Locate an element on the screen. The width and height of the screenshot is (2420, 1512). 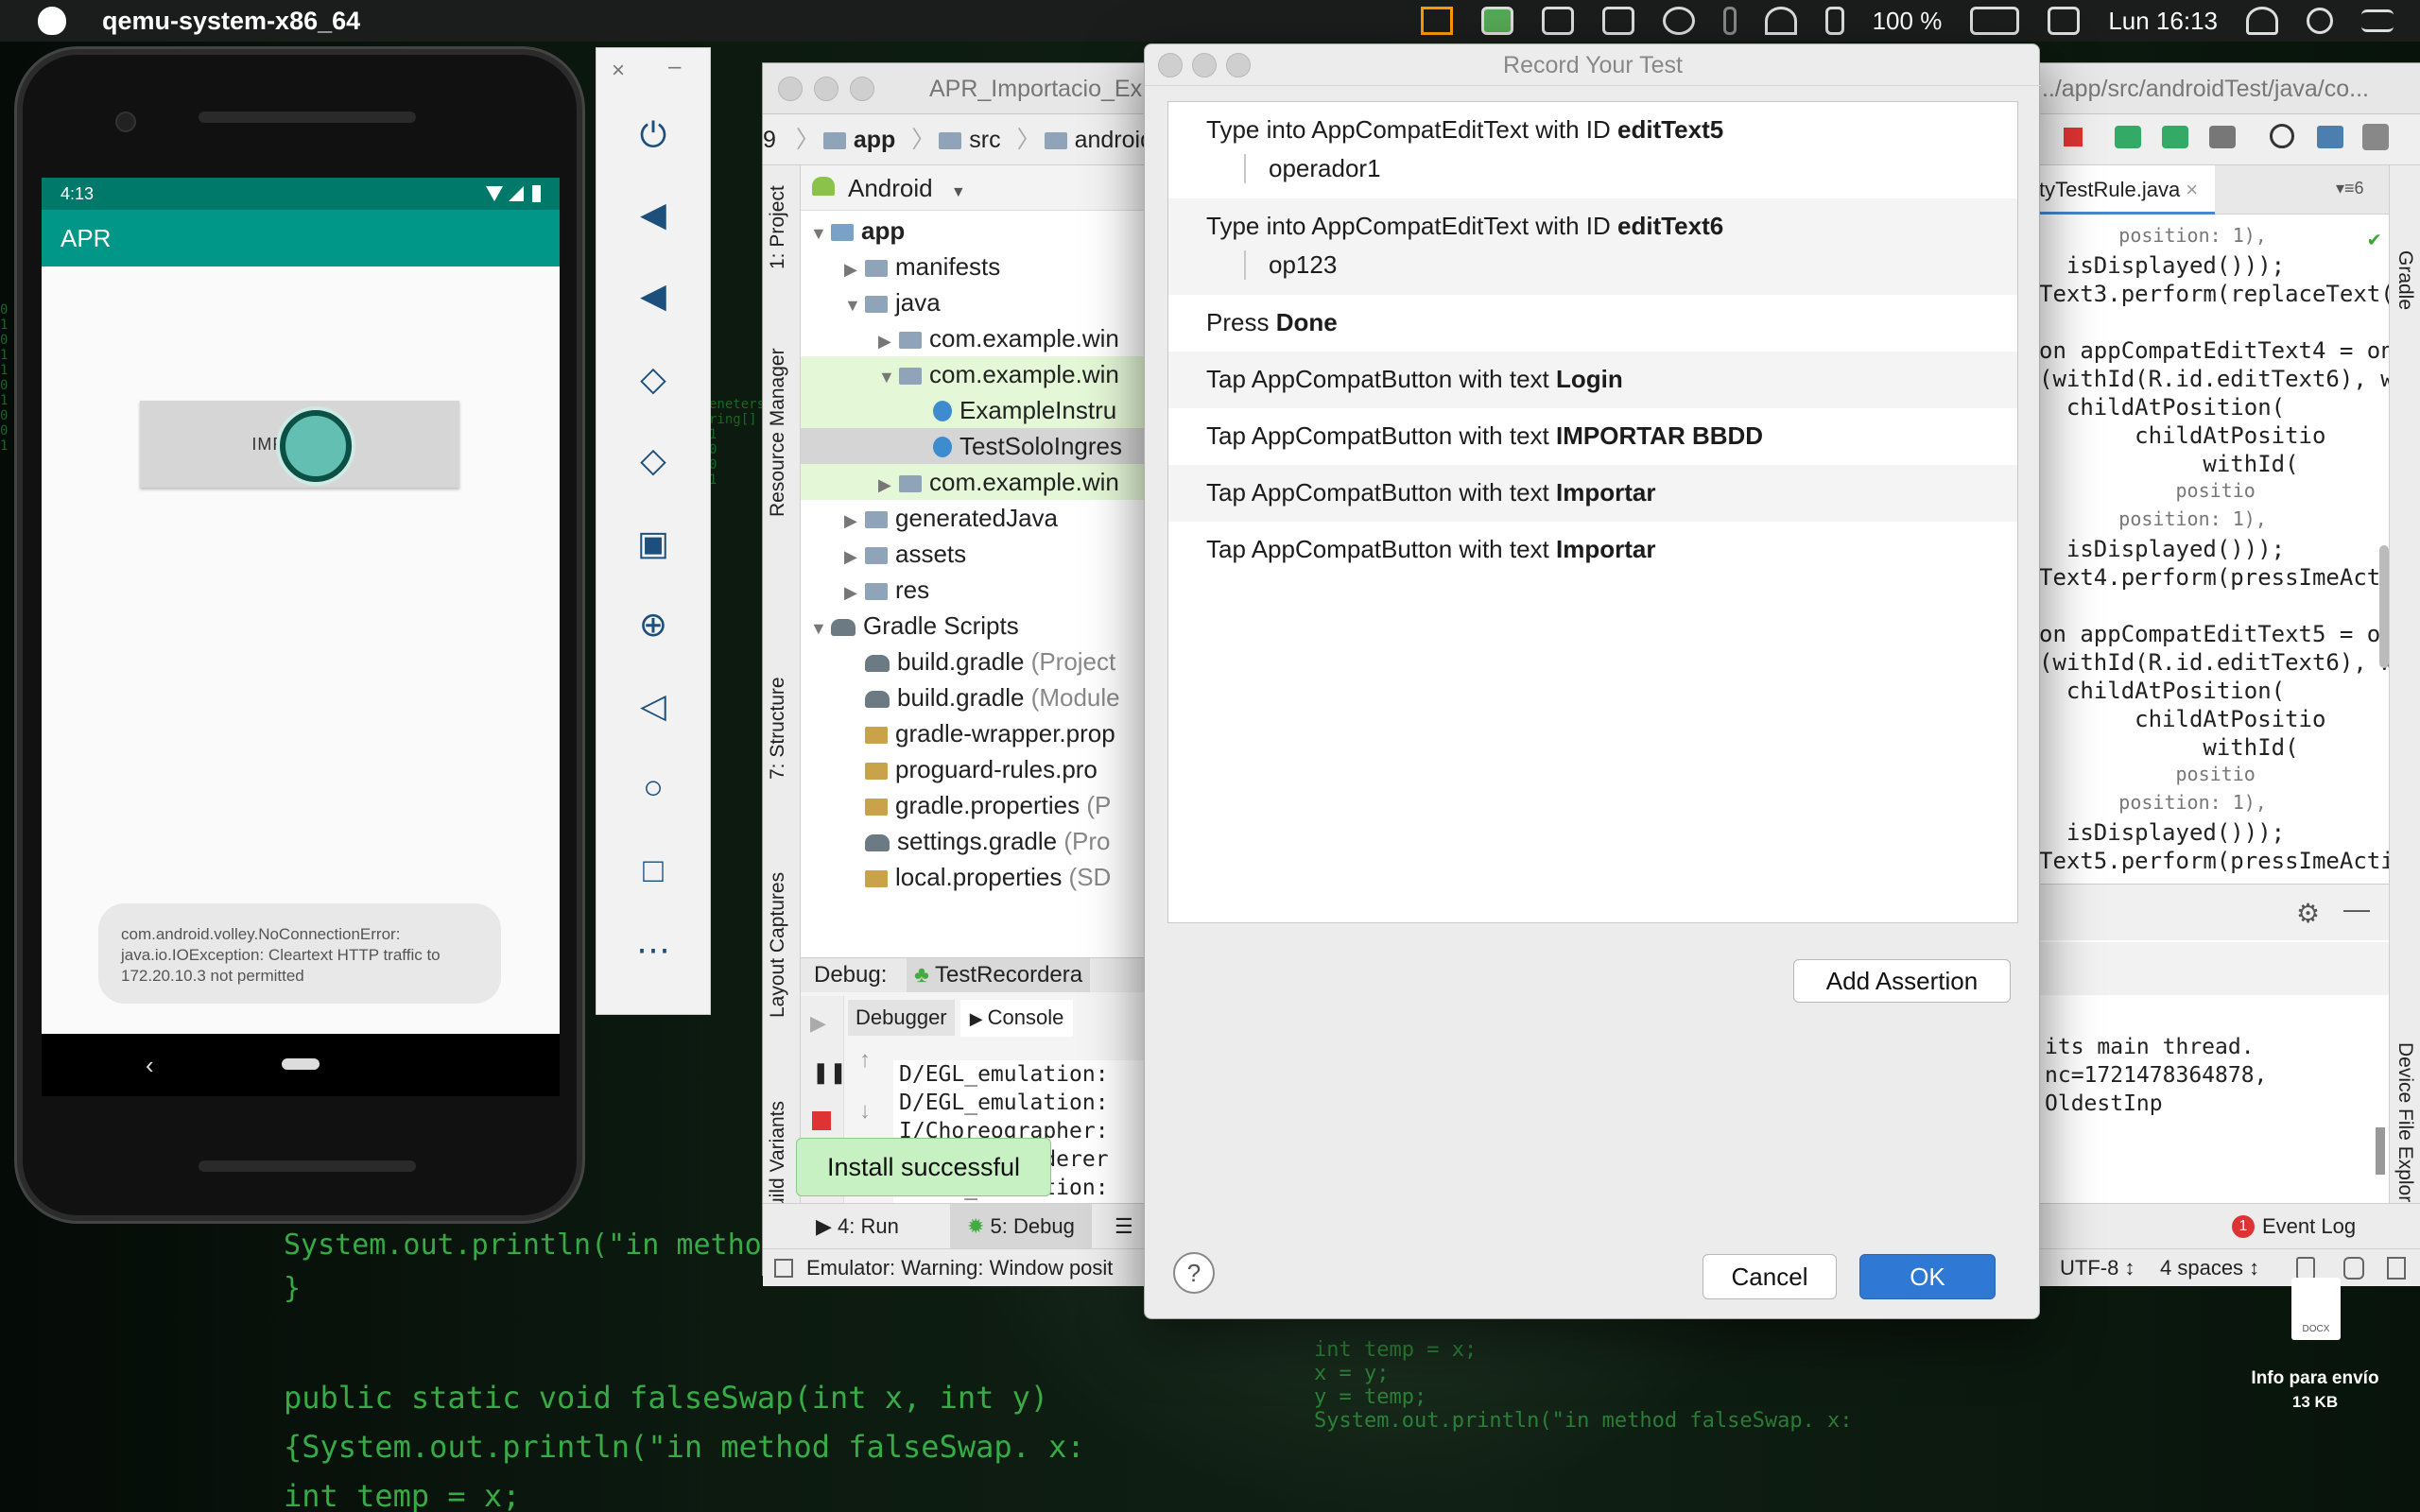
tree-item: TestSoloIngres is located at coordinates (977, 446).